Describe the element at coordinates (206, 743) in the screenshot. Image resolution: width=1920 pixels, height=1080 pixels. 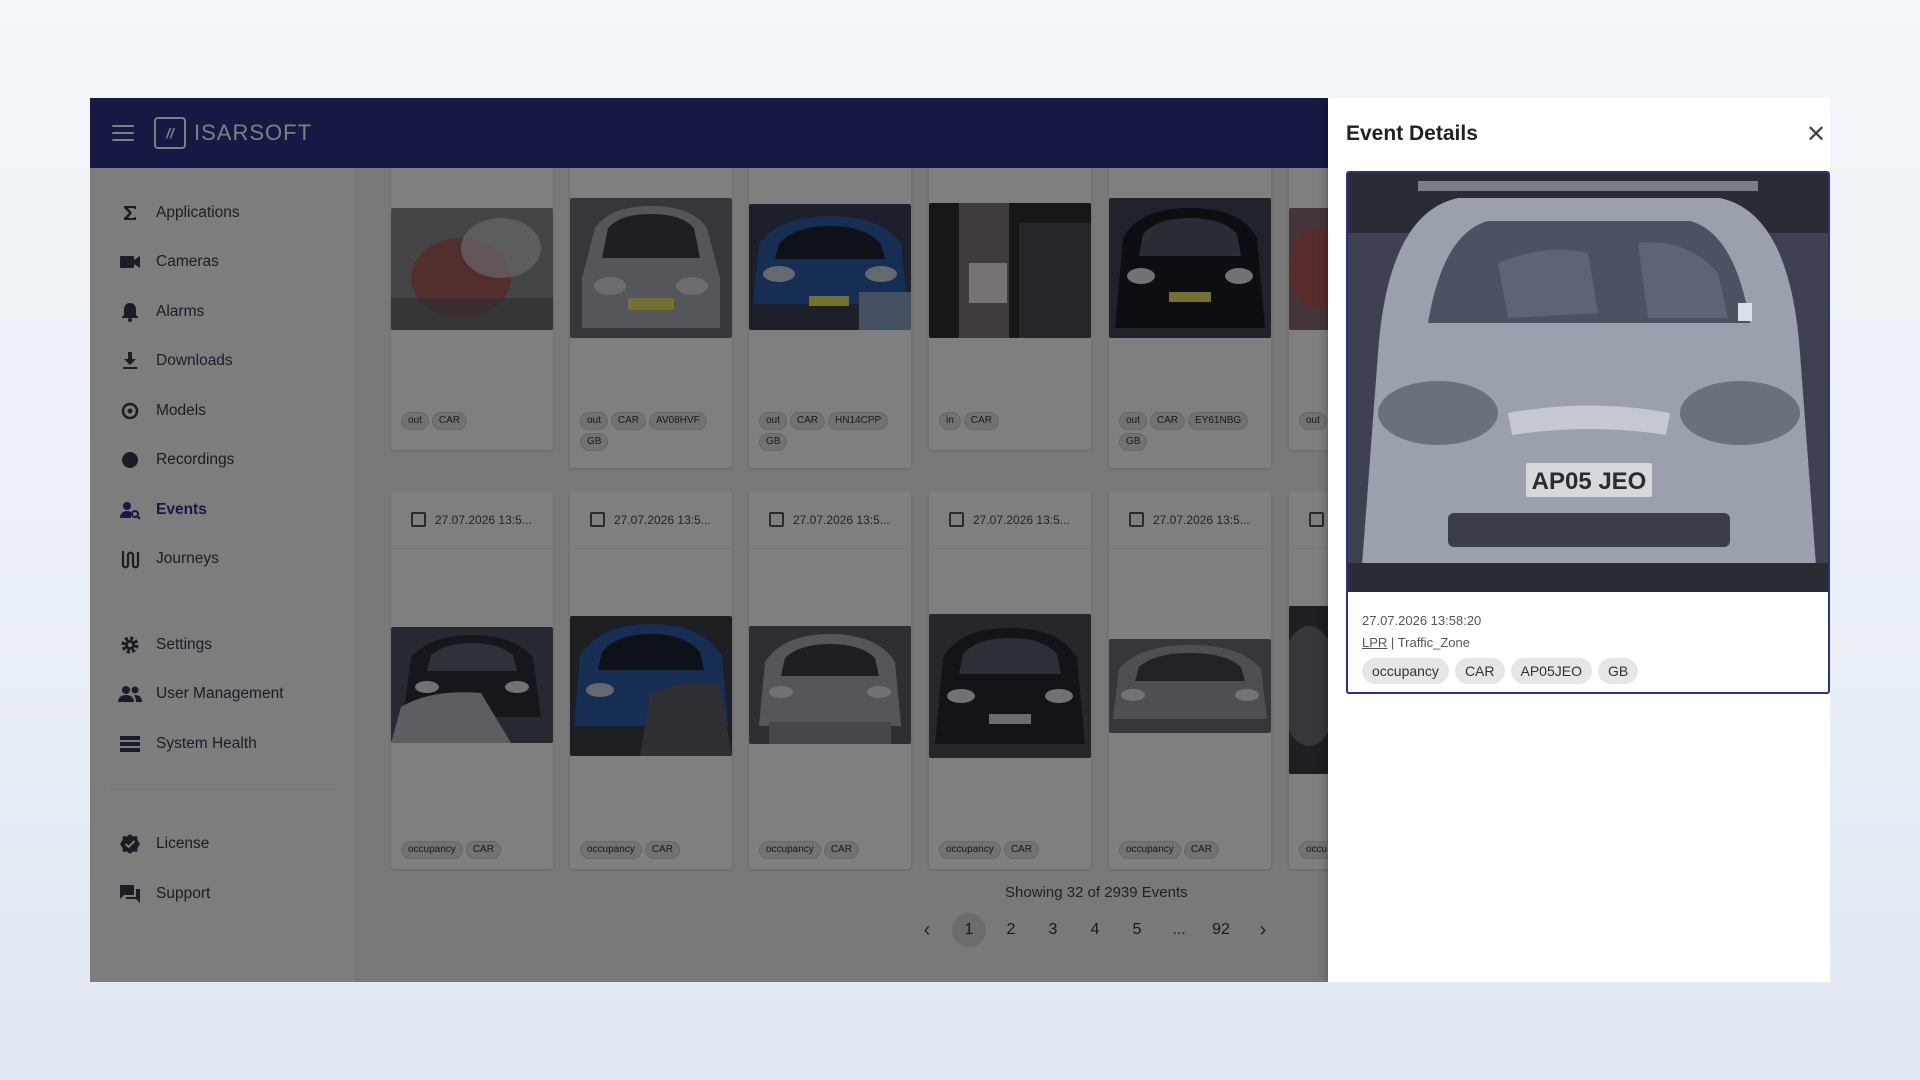
I see `sidebar-item-label: System Health` at that location.